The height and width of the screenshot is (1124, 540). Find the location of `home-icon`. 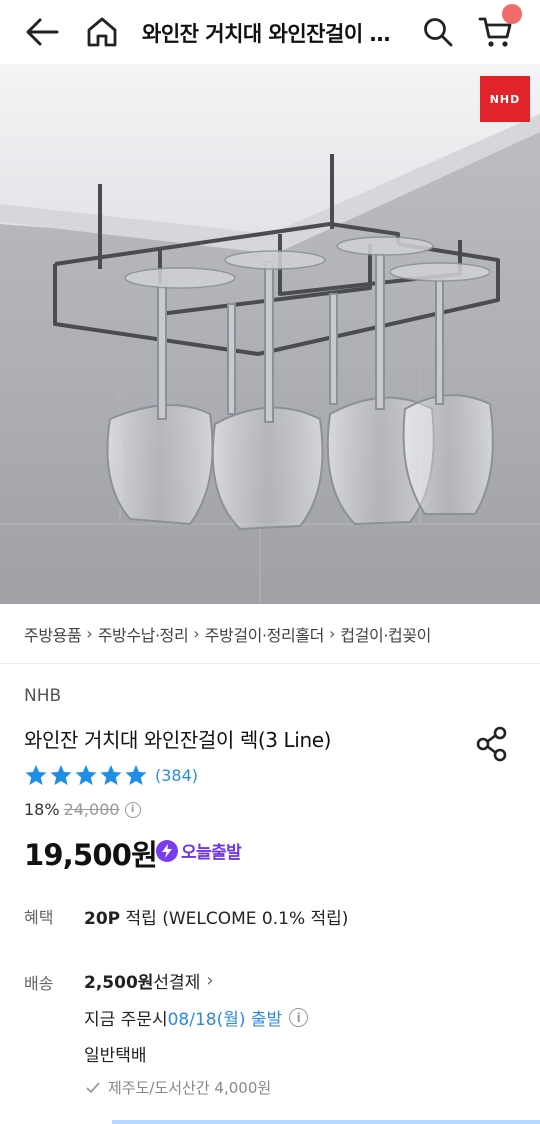

home-icon is located at coordinates (102, 32).